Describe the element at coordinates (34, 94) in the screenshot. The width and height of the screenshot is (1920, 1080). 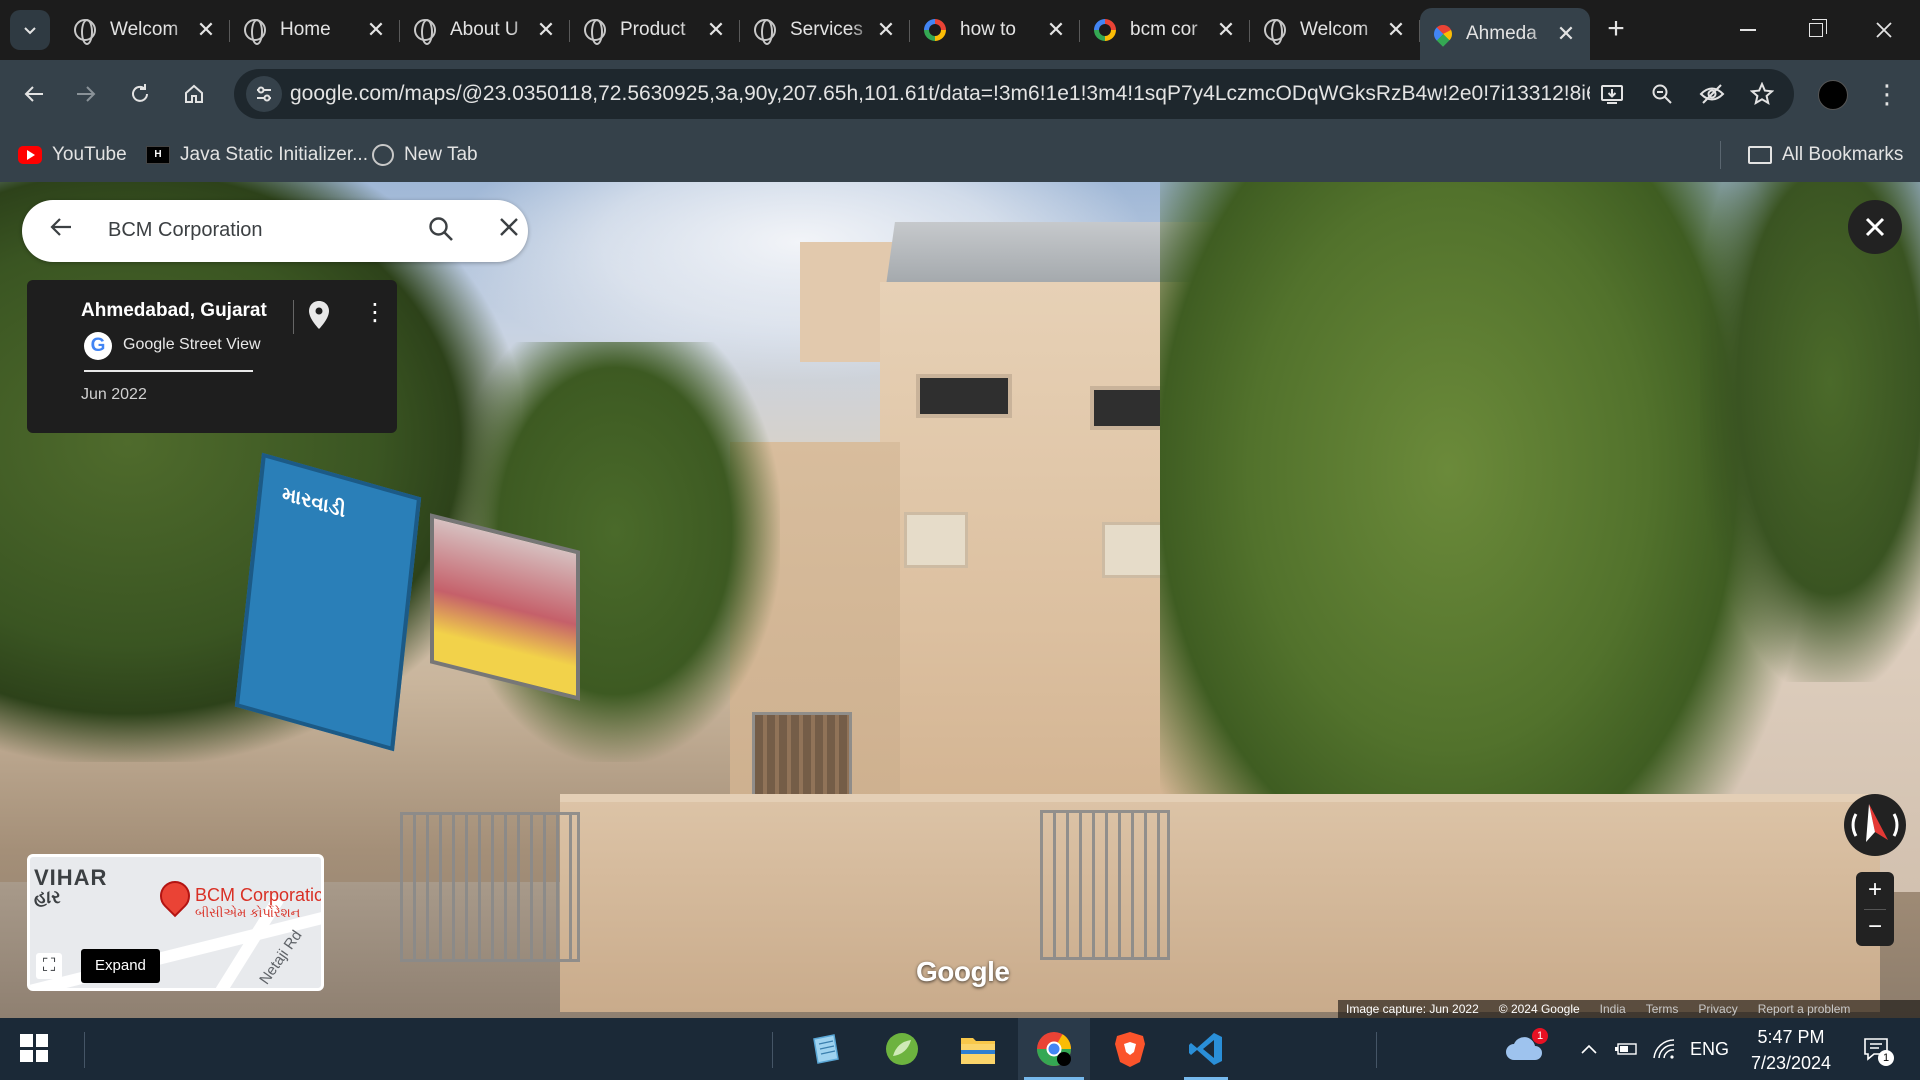
I see `back-button` at that location.